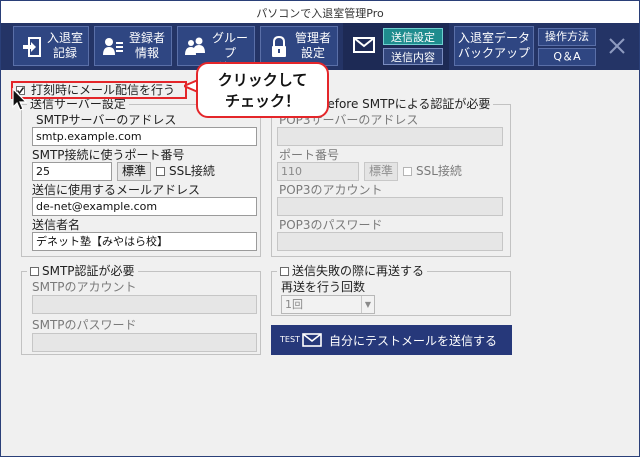  What do you see at coordinates (381, 171) in the screenshot?
I see `pop3-port-default-button: 標準` at bounding box center [381, 171].